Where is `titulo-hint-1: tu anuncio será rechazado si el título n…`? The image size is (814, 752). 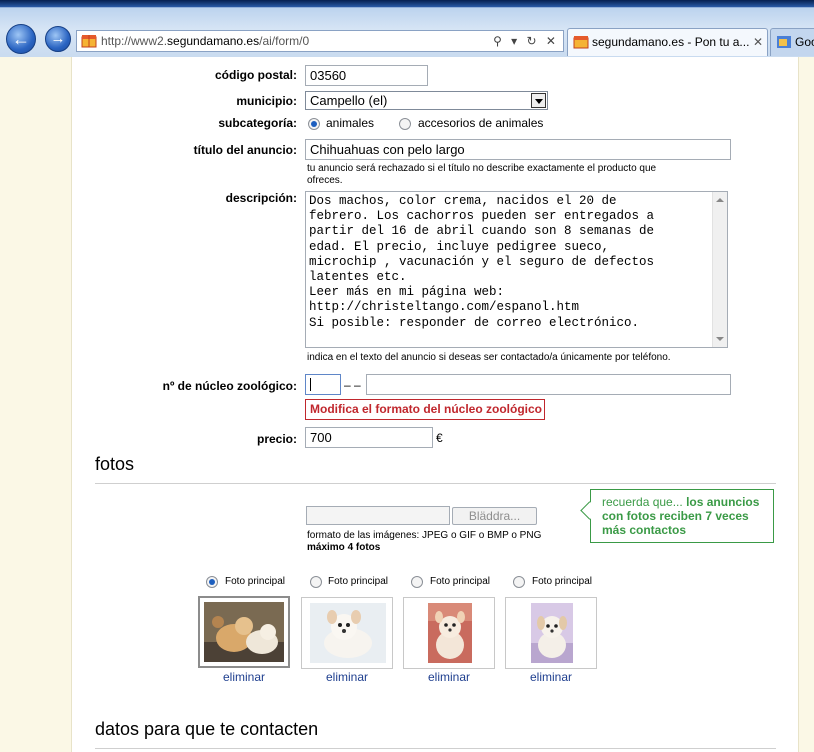 titulo-hint-1: tu anuncio será rechazado si el título n… is located at coordinates (482, 168).